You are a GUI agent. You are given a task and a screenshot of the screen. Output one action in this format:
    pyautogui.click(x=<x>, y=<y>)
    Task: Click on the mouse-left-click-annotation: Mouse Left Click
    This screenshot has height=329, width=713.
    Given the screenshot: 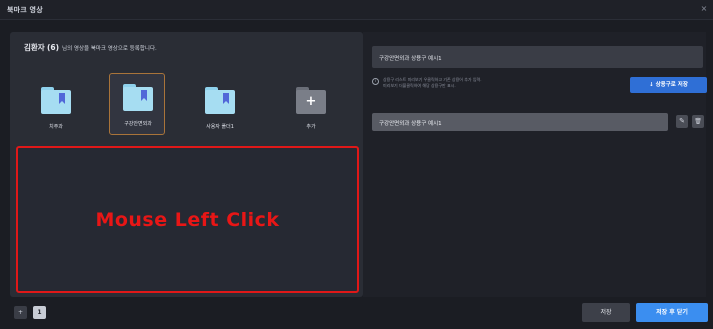 What is the action you would take?
    pyautogui.click(x=187, y=219)
    